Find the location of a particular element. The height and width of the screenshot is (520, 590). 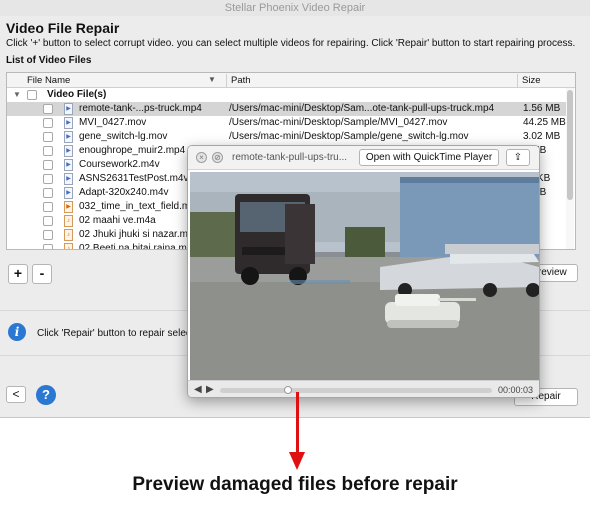

group-row: ▼ Video File(s) is located at coordinates (287, 95).